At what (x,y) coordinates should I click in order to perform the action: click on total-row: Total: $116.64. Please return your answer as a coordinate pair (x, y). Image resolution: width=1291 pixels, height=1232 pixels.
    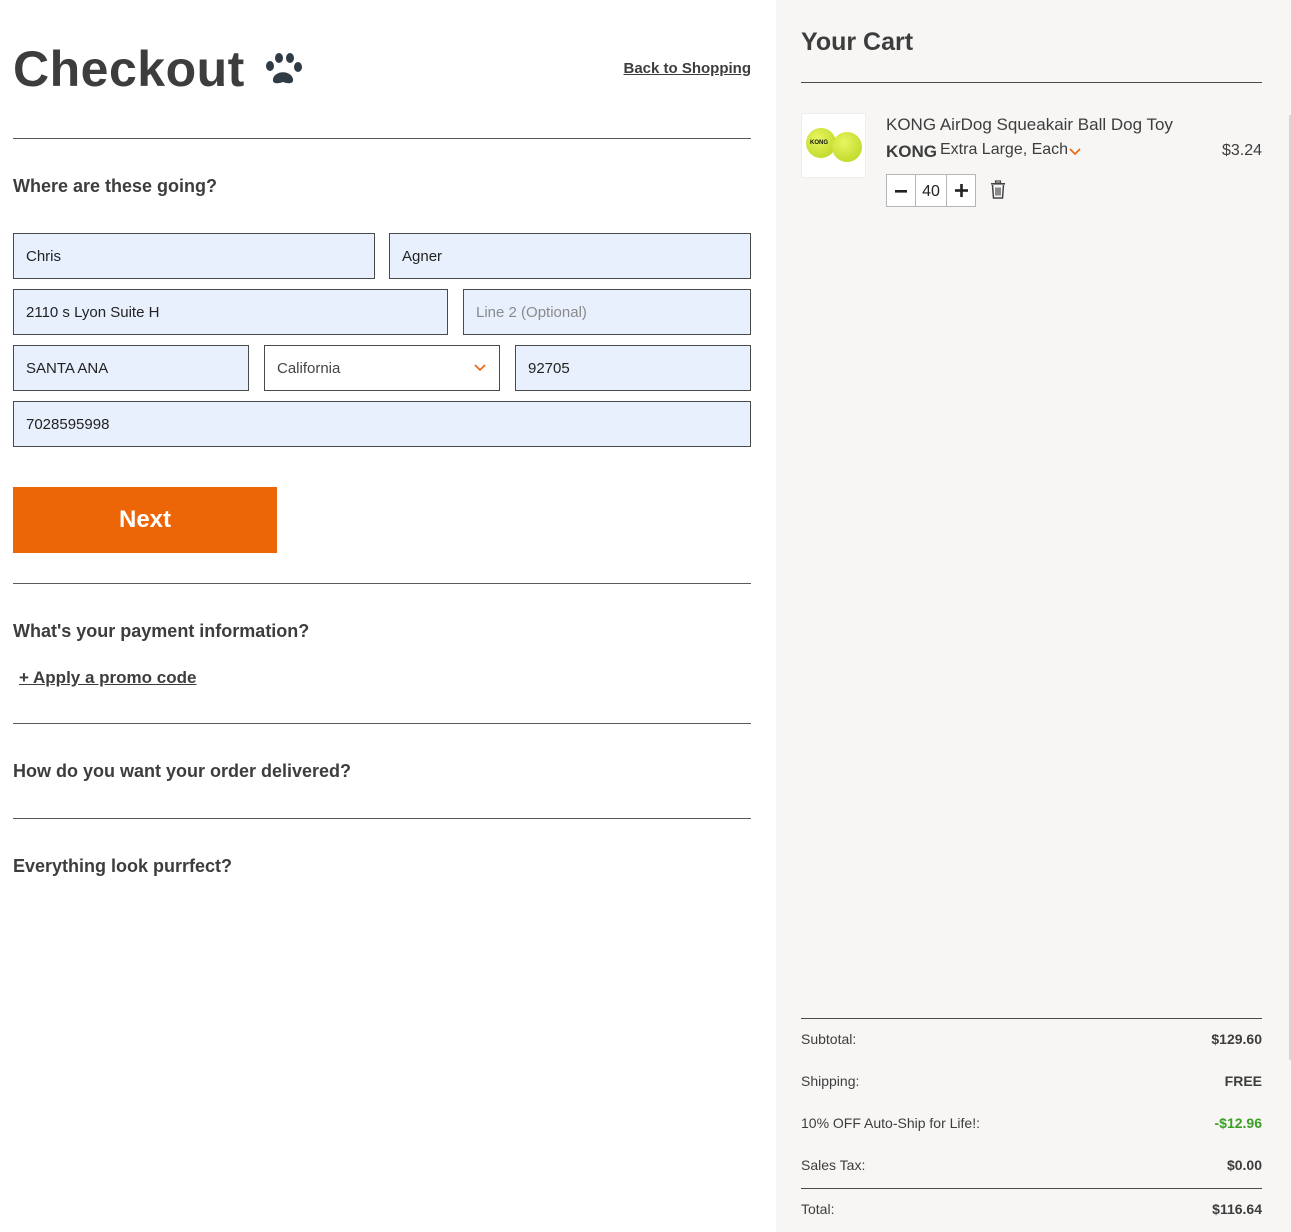
    Looking at the image, I should click on (1031, 1209).